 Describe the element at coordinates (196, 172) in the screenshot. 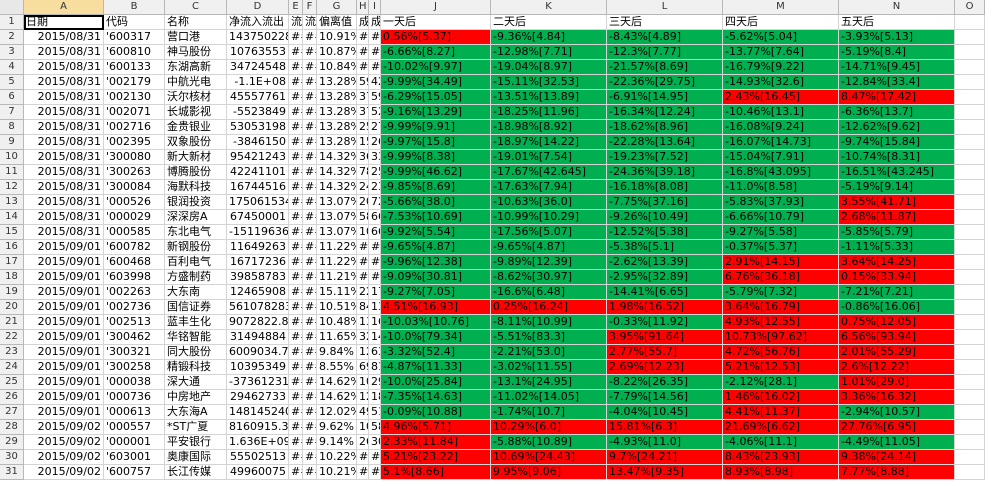

I see `name-cell: 博腾股份` at that location.